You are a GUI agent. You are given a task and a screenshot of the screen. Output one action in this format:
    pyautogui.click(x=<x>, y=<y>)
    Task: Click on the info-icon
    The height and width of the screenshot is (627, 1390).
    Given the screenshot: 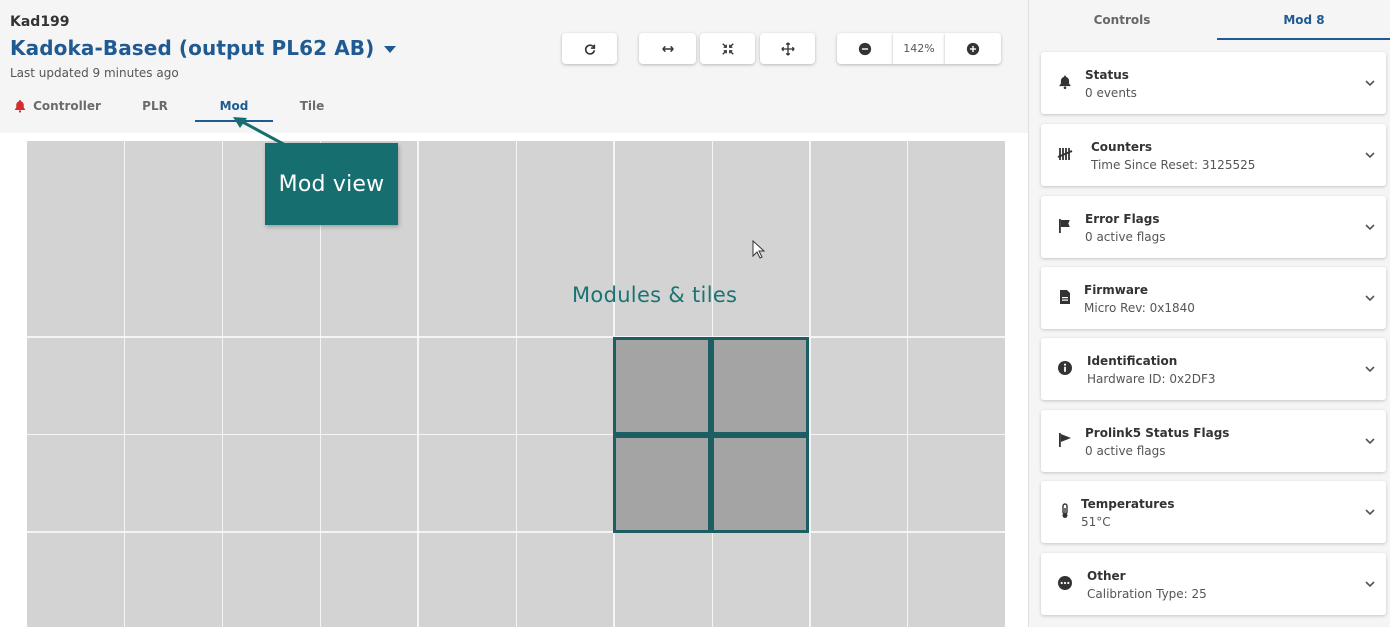 What is the action you would take?
    pyautogui.click(x=1065, y=368)
    